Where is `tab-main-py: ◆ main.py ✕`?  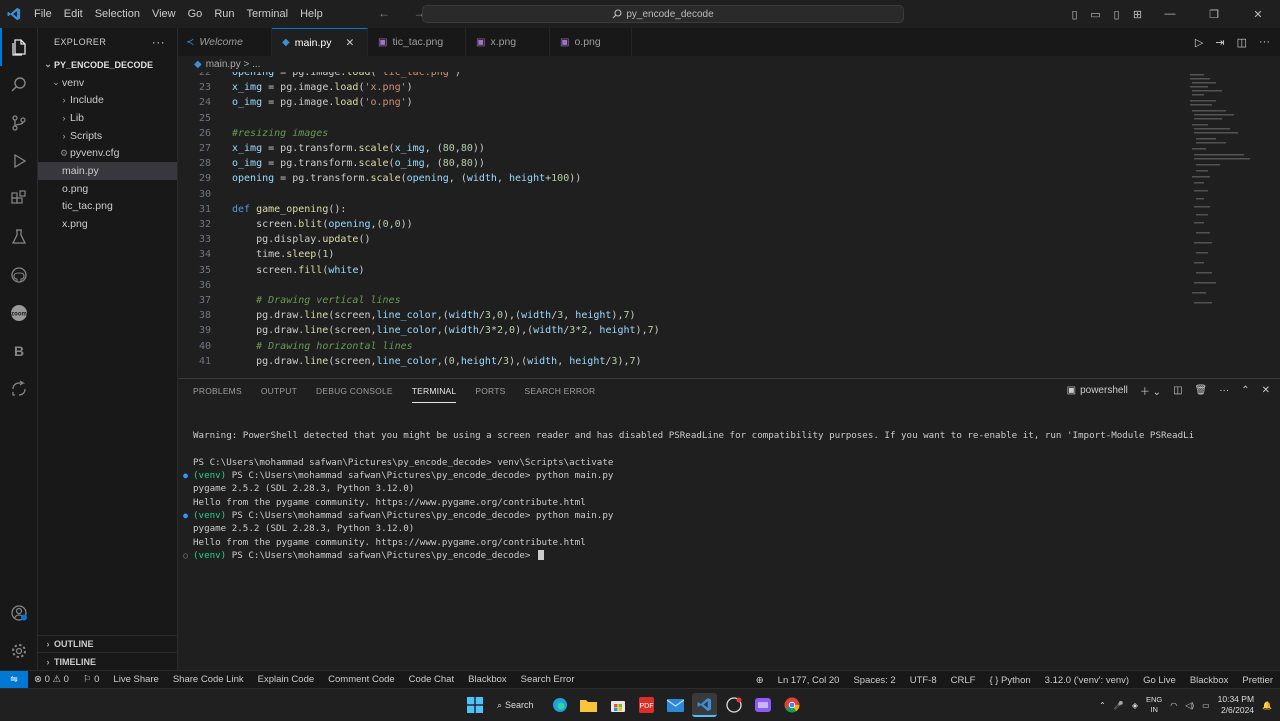 tab-main-py: ◆ main.py ✕ is located at coordinates (320, 42).